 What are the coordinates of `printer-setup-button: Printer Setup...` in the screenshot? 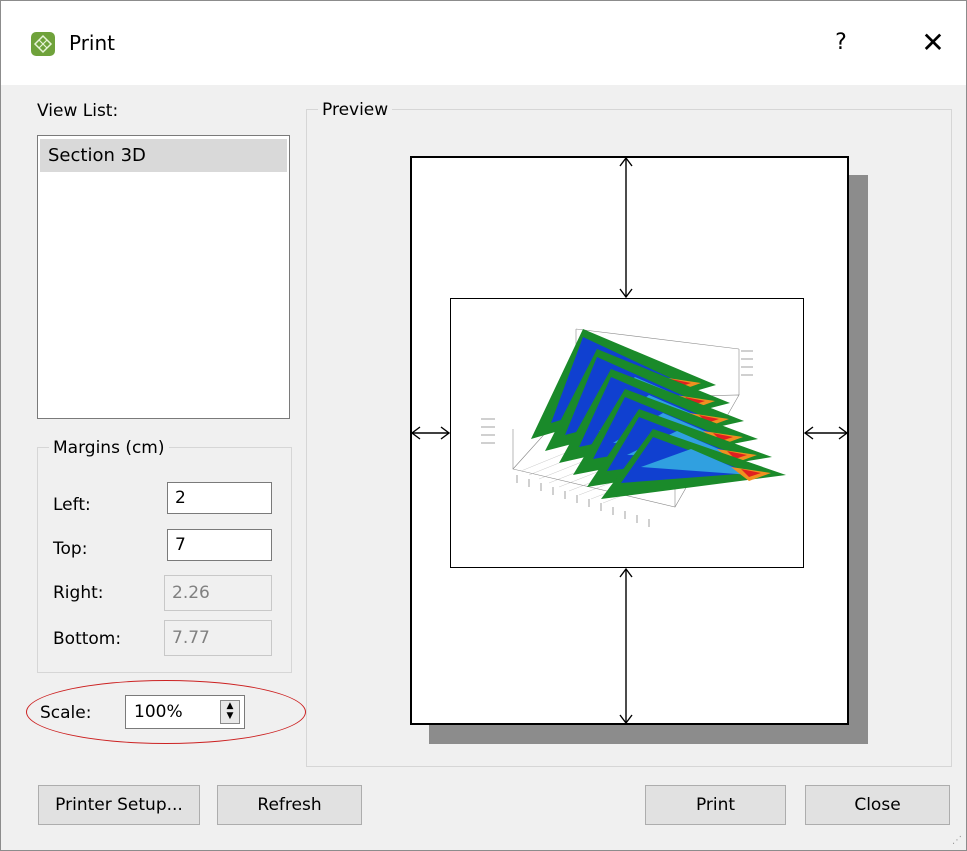 It's located at (119, 805).